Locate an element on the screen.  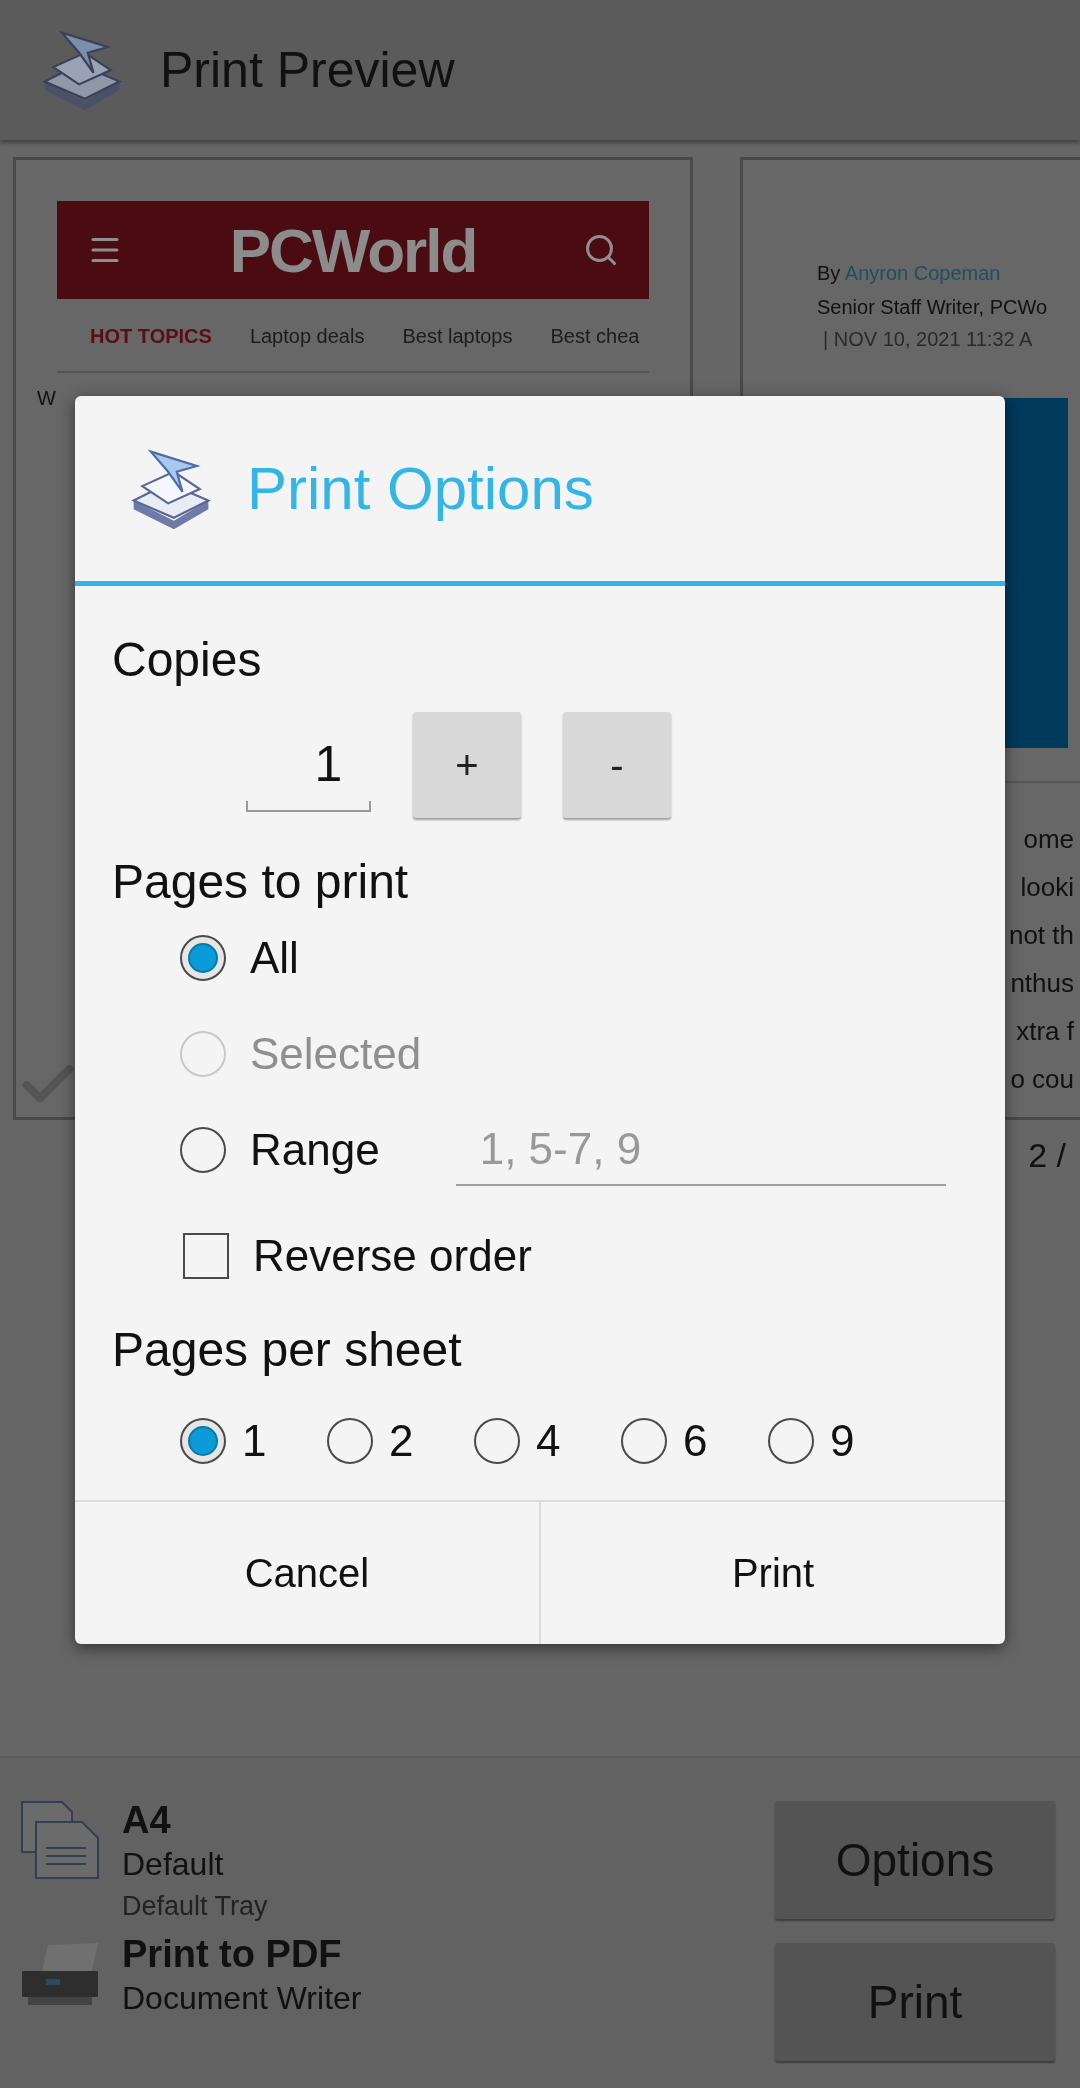
article-text: nthus is located at coordinates (1042, 983).